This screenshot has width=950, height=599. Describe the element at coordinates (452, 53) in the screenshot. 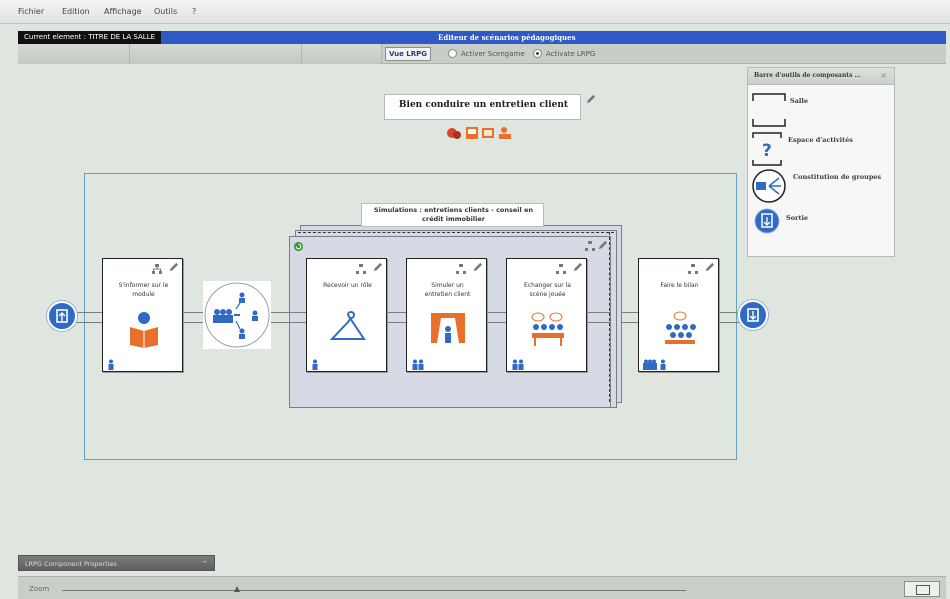

I see `radio-activer-scengame` at that location.